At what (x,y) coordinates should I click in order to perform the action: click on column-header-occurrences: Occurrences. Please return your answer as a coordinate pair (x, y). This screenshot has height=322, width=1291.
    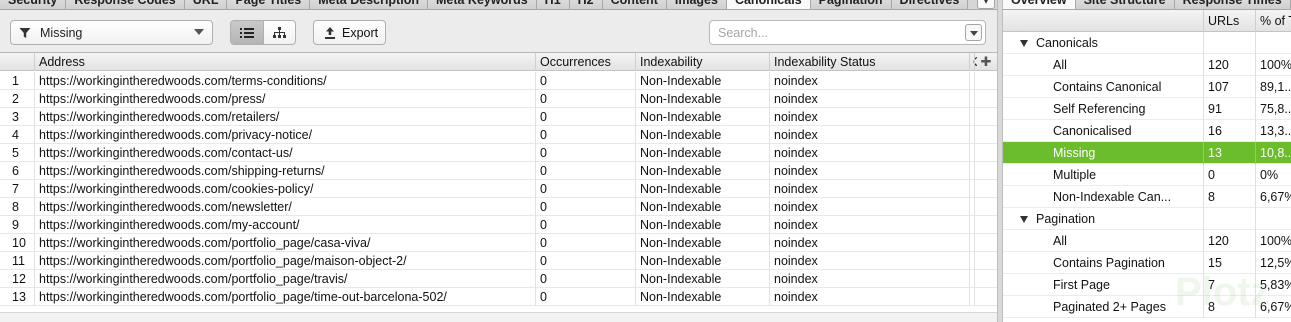
    Looking at the image, I should click on (586, 62).